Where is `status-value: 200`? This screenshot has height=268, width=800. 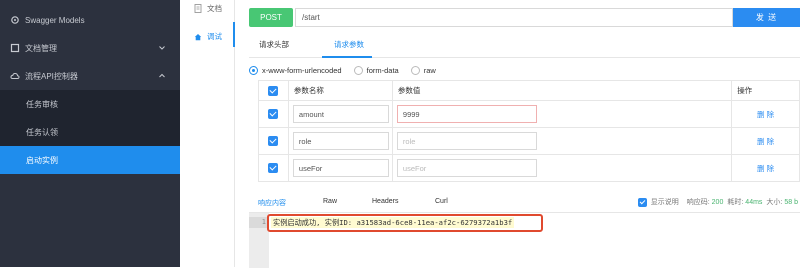
status-value: 200 is located at coordinates (717, 202).